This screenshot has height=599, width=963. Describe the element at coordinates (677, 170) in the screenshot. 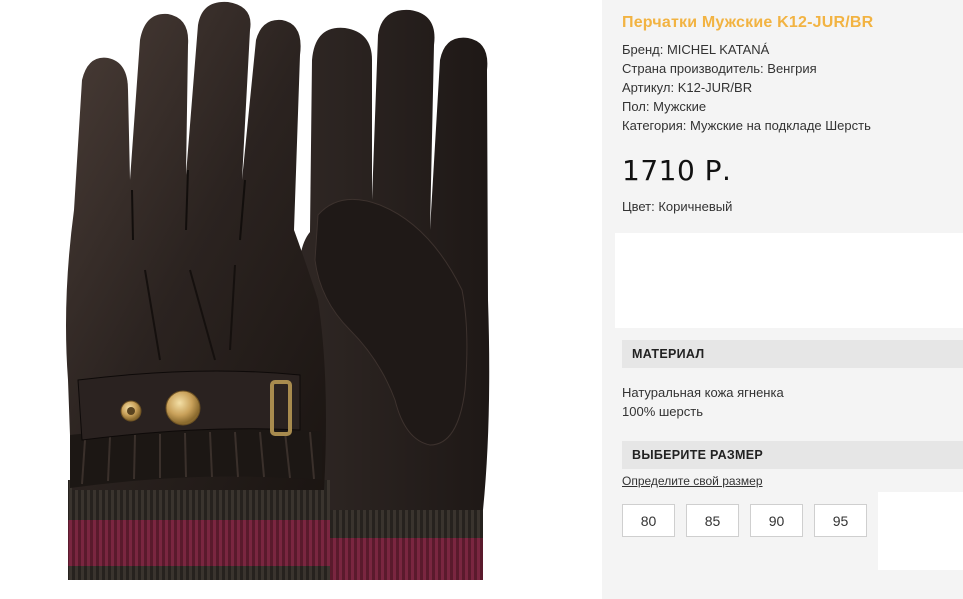

I see `product-price: 1710 Р.` at that location.